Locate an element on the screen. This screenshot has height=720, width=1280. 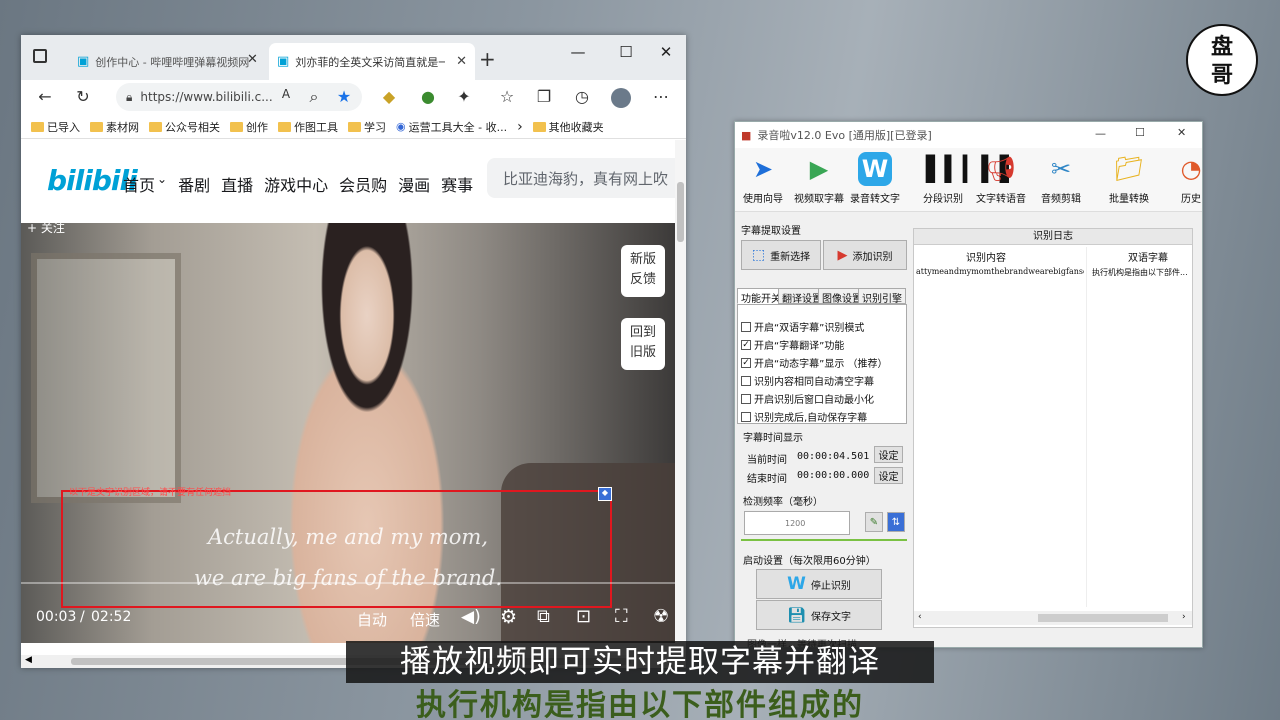
bookmark-imported: 已导入 is located at coordinates (55, 127).